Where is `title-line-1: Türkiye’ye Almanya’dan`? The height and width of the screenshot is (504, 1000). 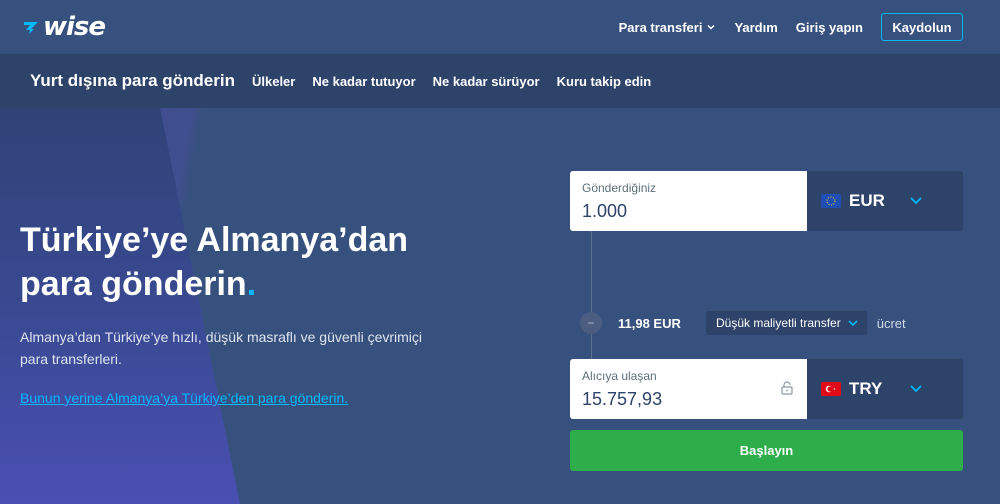 title-line-1: Türkiye’ye Almanya’dan is located at coordinates (214, 240).